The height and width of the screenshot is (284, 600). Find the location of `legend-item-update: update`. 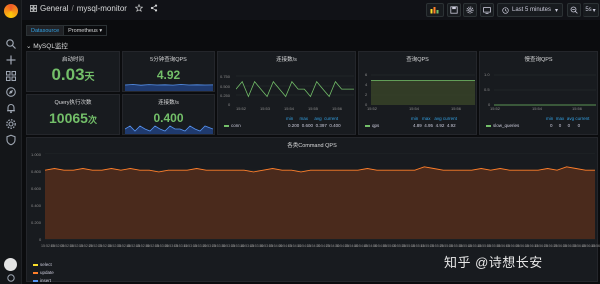

legend-item-update: update is located at coordinates (43, 272).